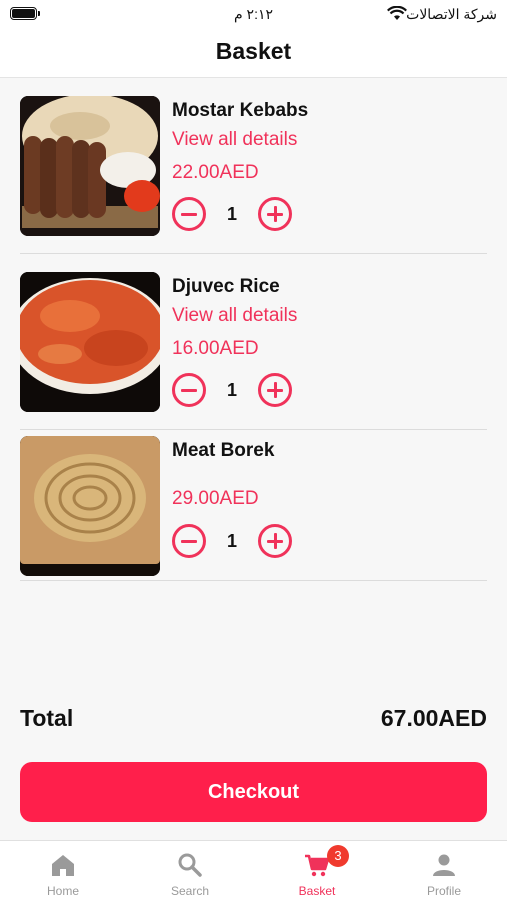 This screenshot has width=507, height=900. Describe the element at coordinates (433, 718) in the screenshot. I see `total-value: 67.00AED` at that location.